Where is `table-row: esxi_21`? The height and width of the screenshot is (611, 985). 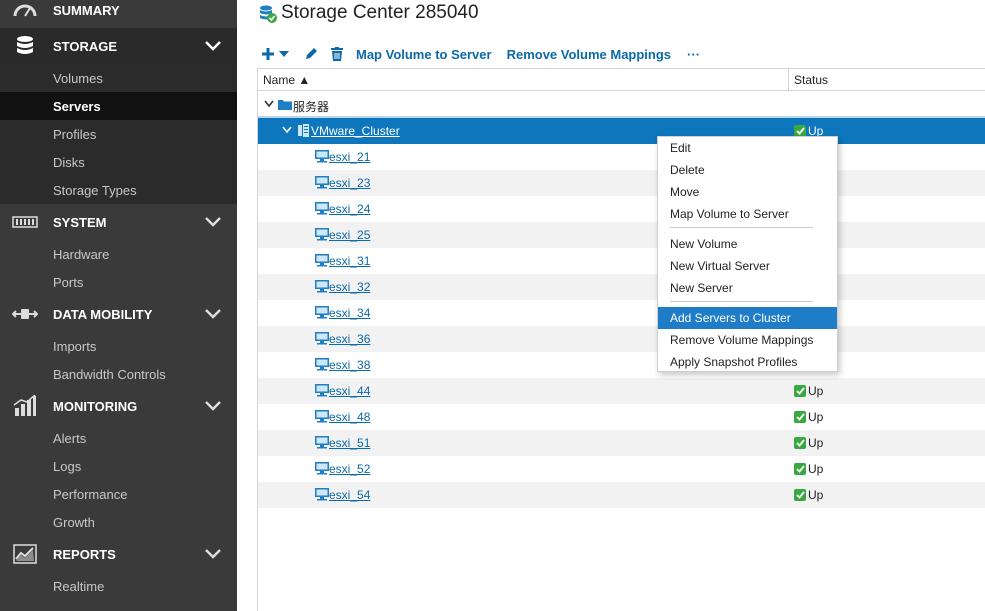 table-row: esxi_21 is located at coordinates (621, 157).